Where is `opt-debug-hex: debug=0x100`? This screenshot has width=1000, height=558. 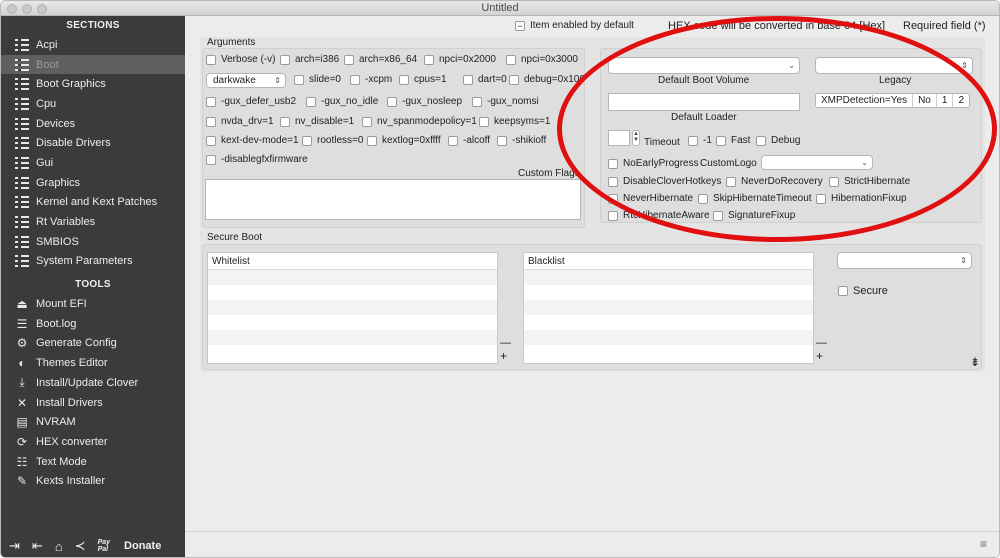 opt-debug-hex: debug=0x100 is located at coordinates (547, 79).